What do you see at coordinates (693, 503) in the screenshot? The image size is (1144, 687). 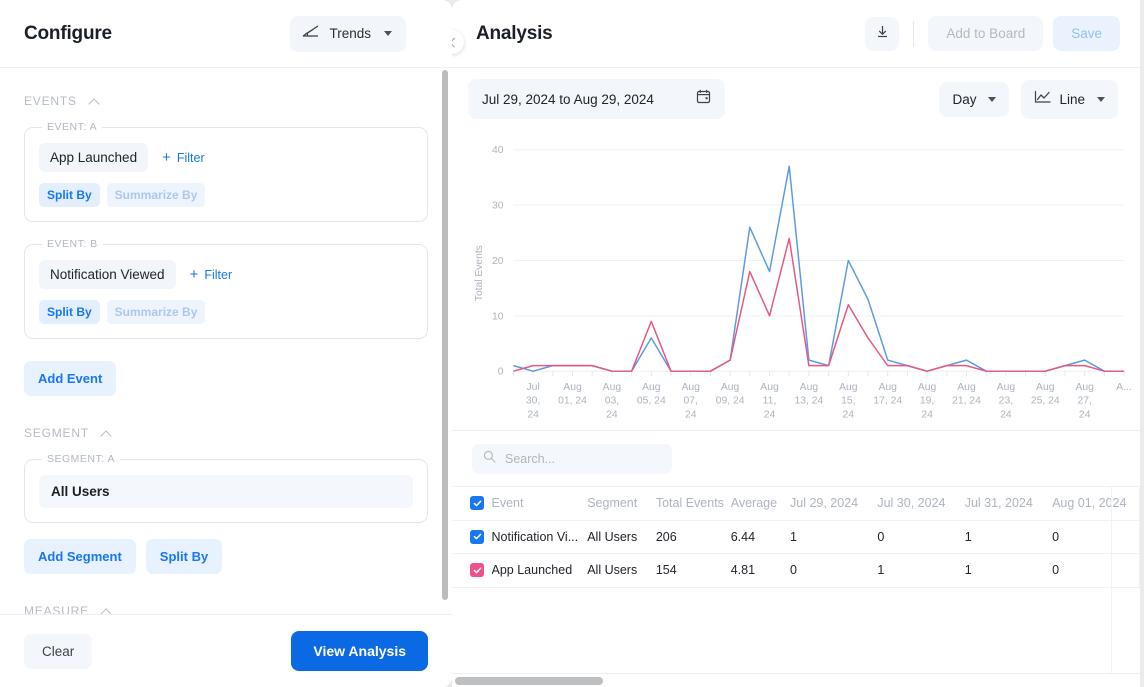 I see `col-header-total-events: Total Events` at bounding box center [693, 503].